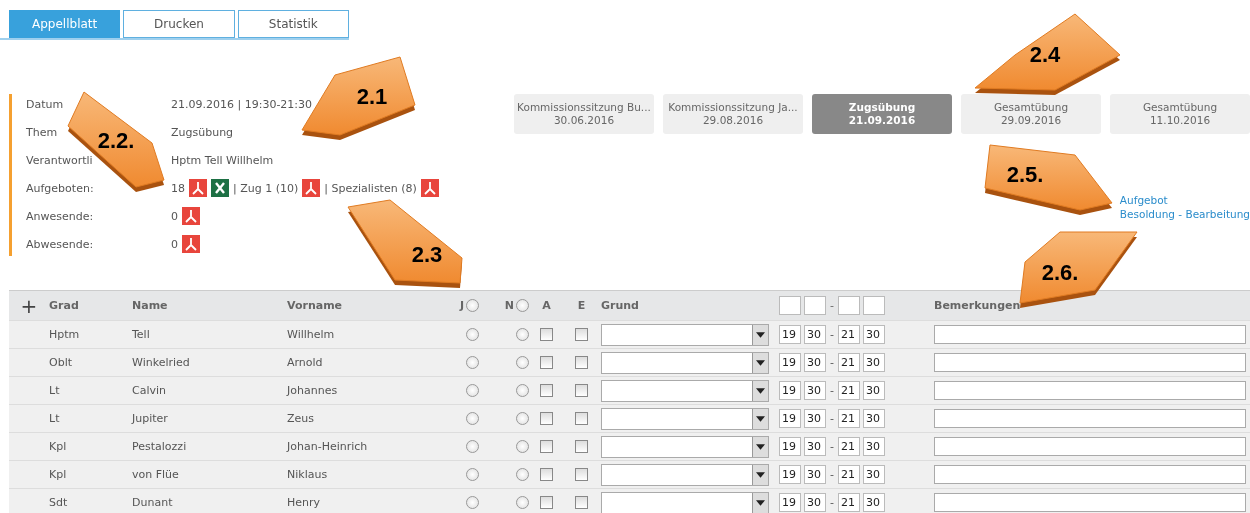  What do you see at coordinates (1031, 114) in the screenshot?
I see `event-card: Gesamtübung 29.09.2016` at bounding box center [1031, 114].